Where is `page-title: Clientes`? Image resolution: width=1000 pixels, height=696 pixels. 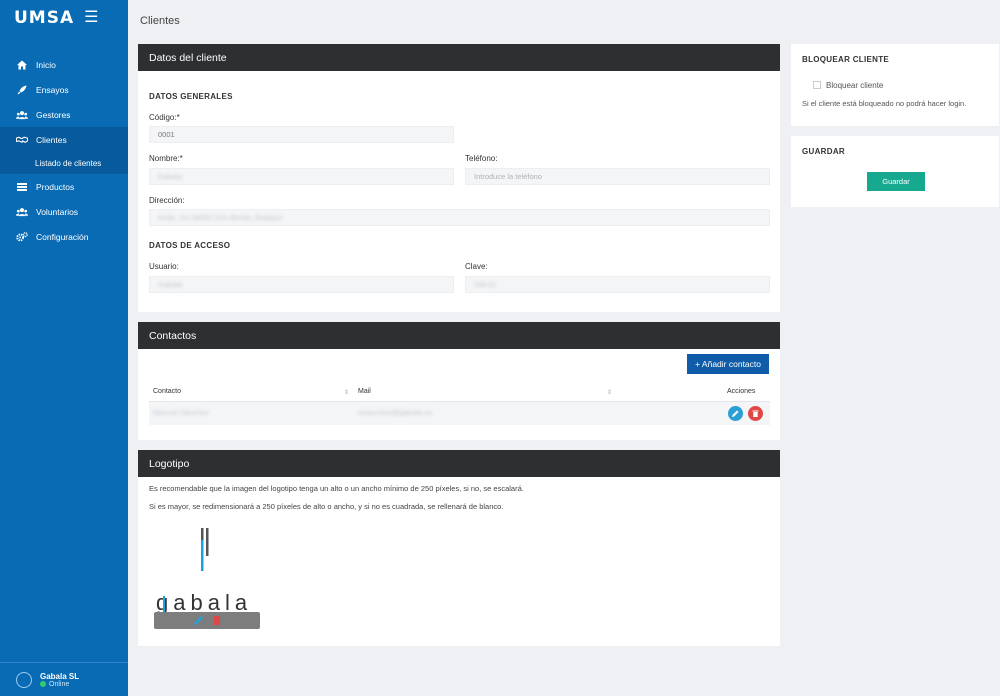 page-title: Clientes is located at coordinates (160, 21).